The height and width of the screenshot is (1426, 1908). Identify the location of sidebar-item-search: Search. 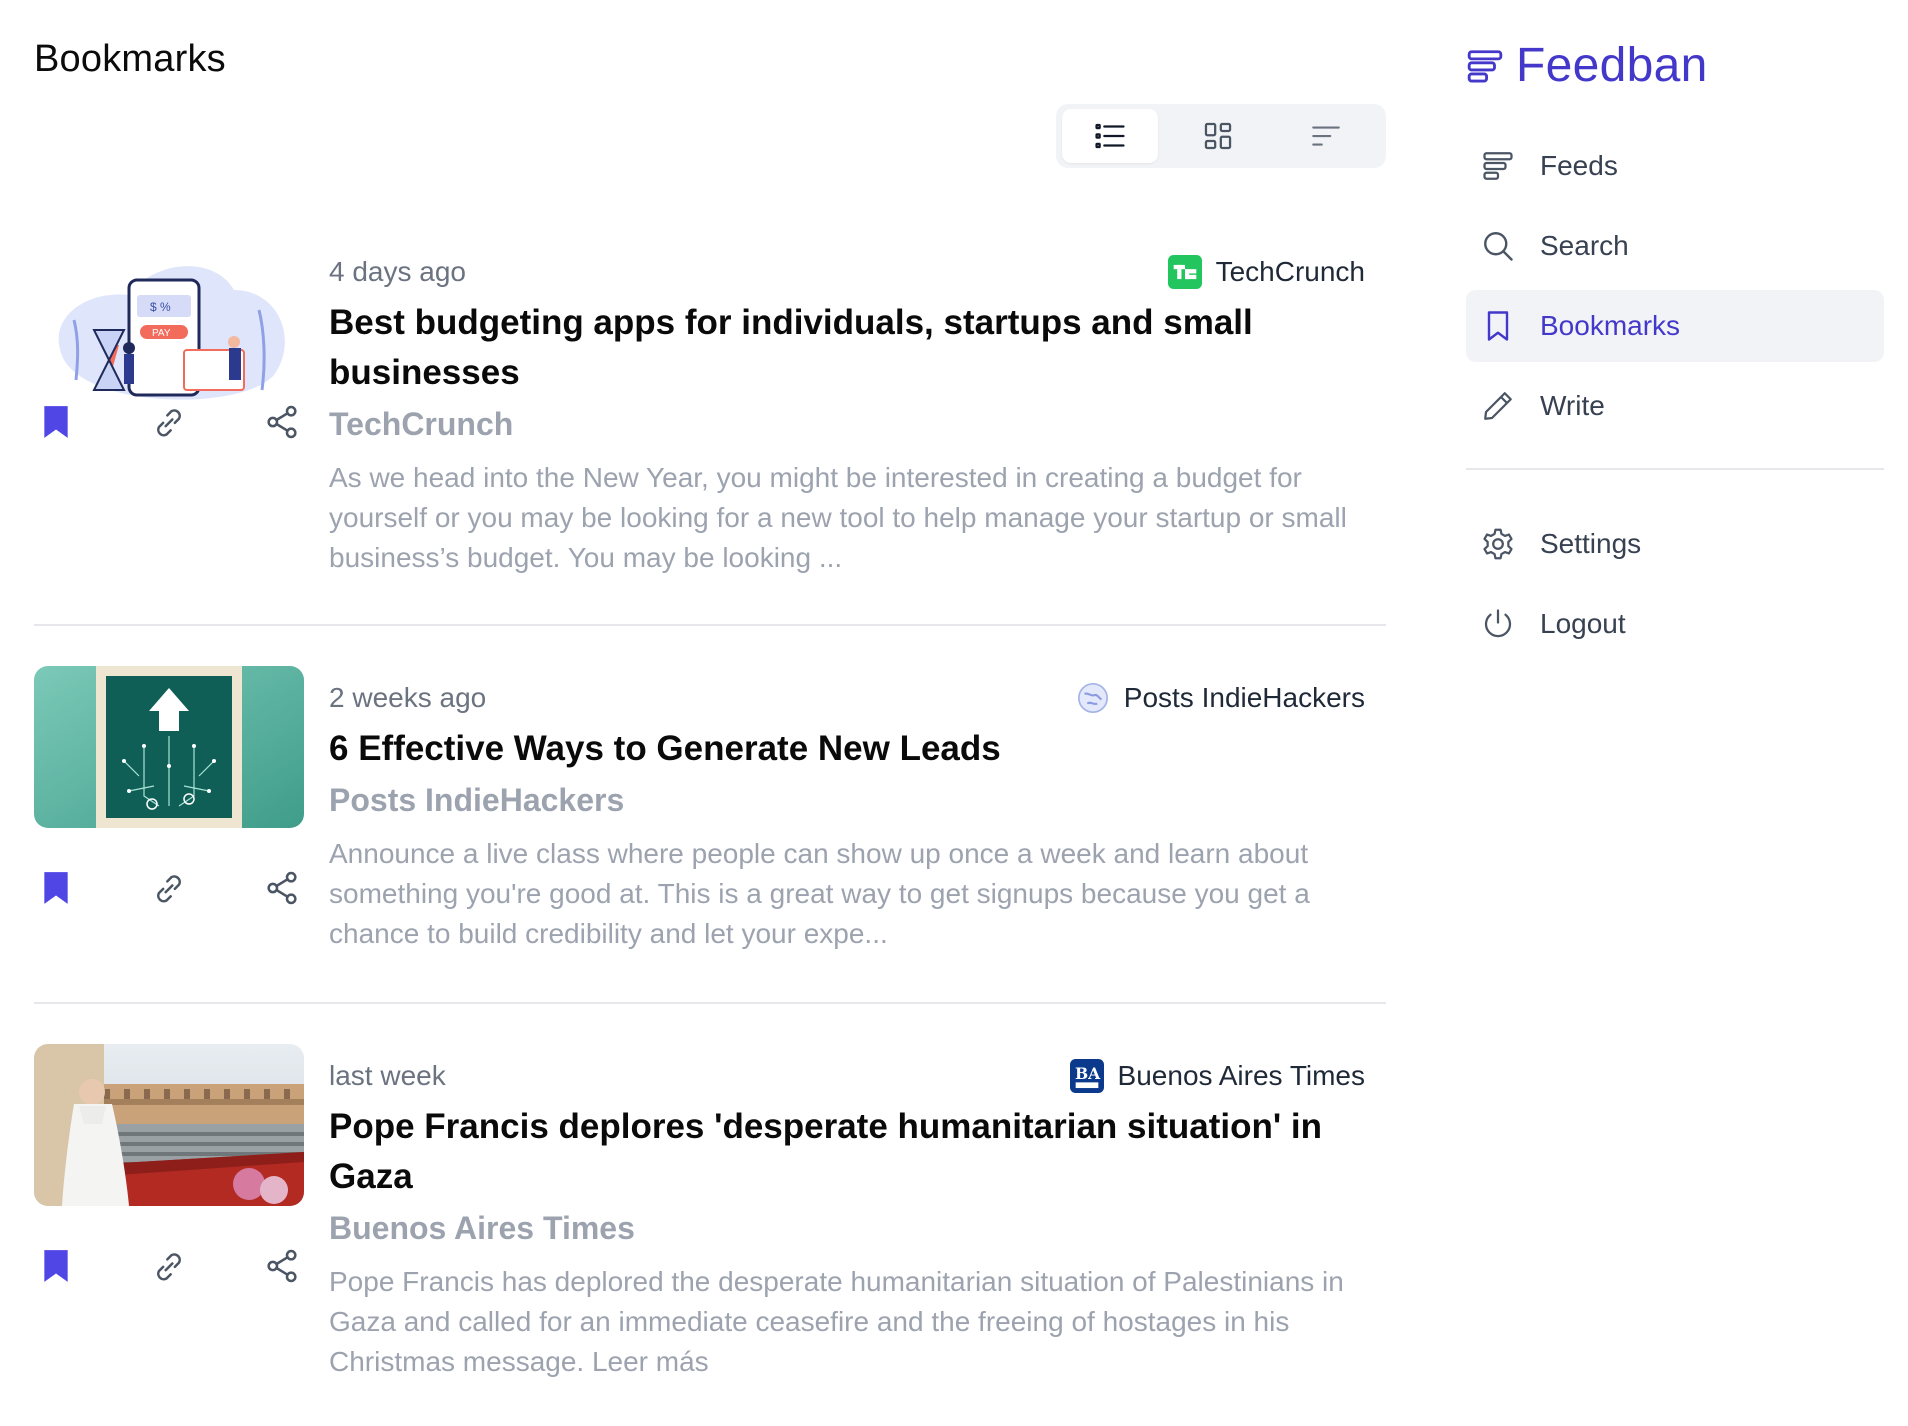
(1675, 246).